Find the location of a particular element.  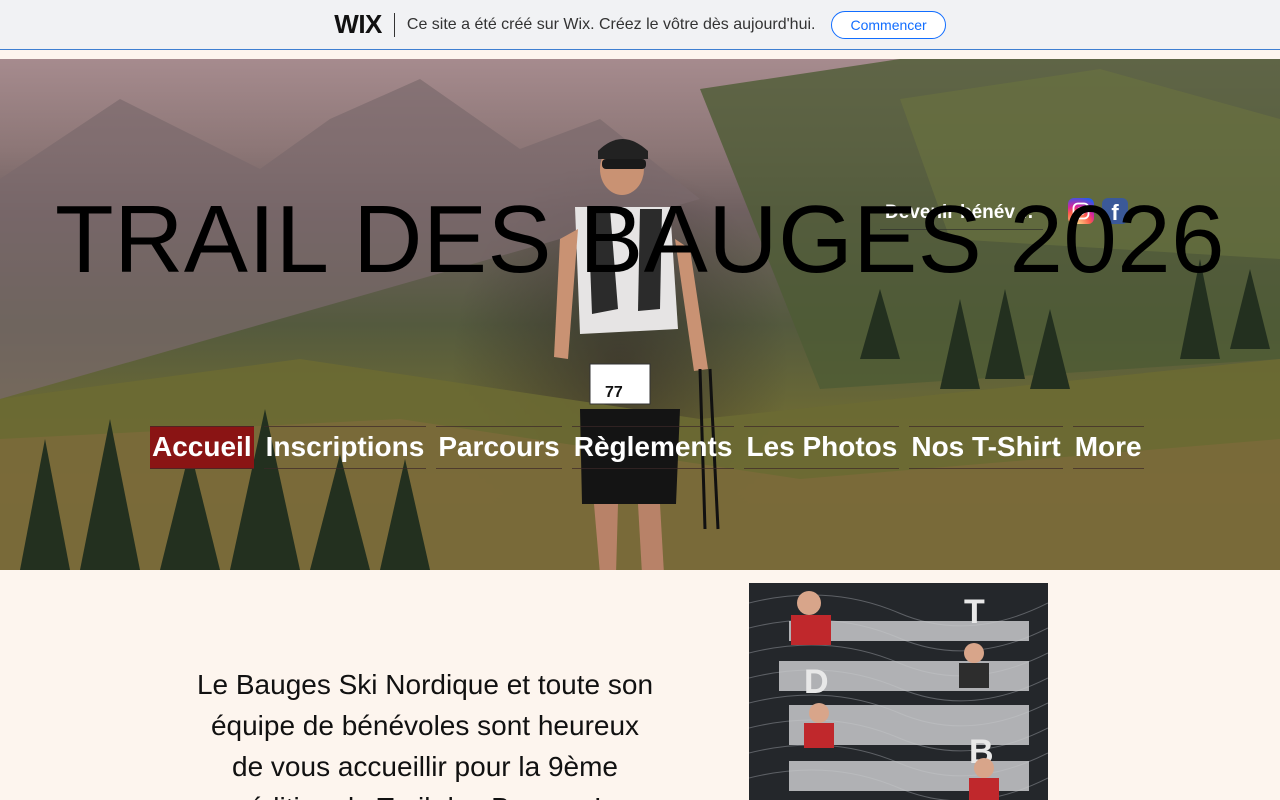

nav-item-inscriptions: Inscriptions is located at coordinates (345, 447).